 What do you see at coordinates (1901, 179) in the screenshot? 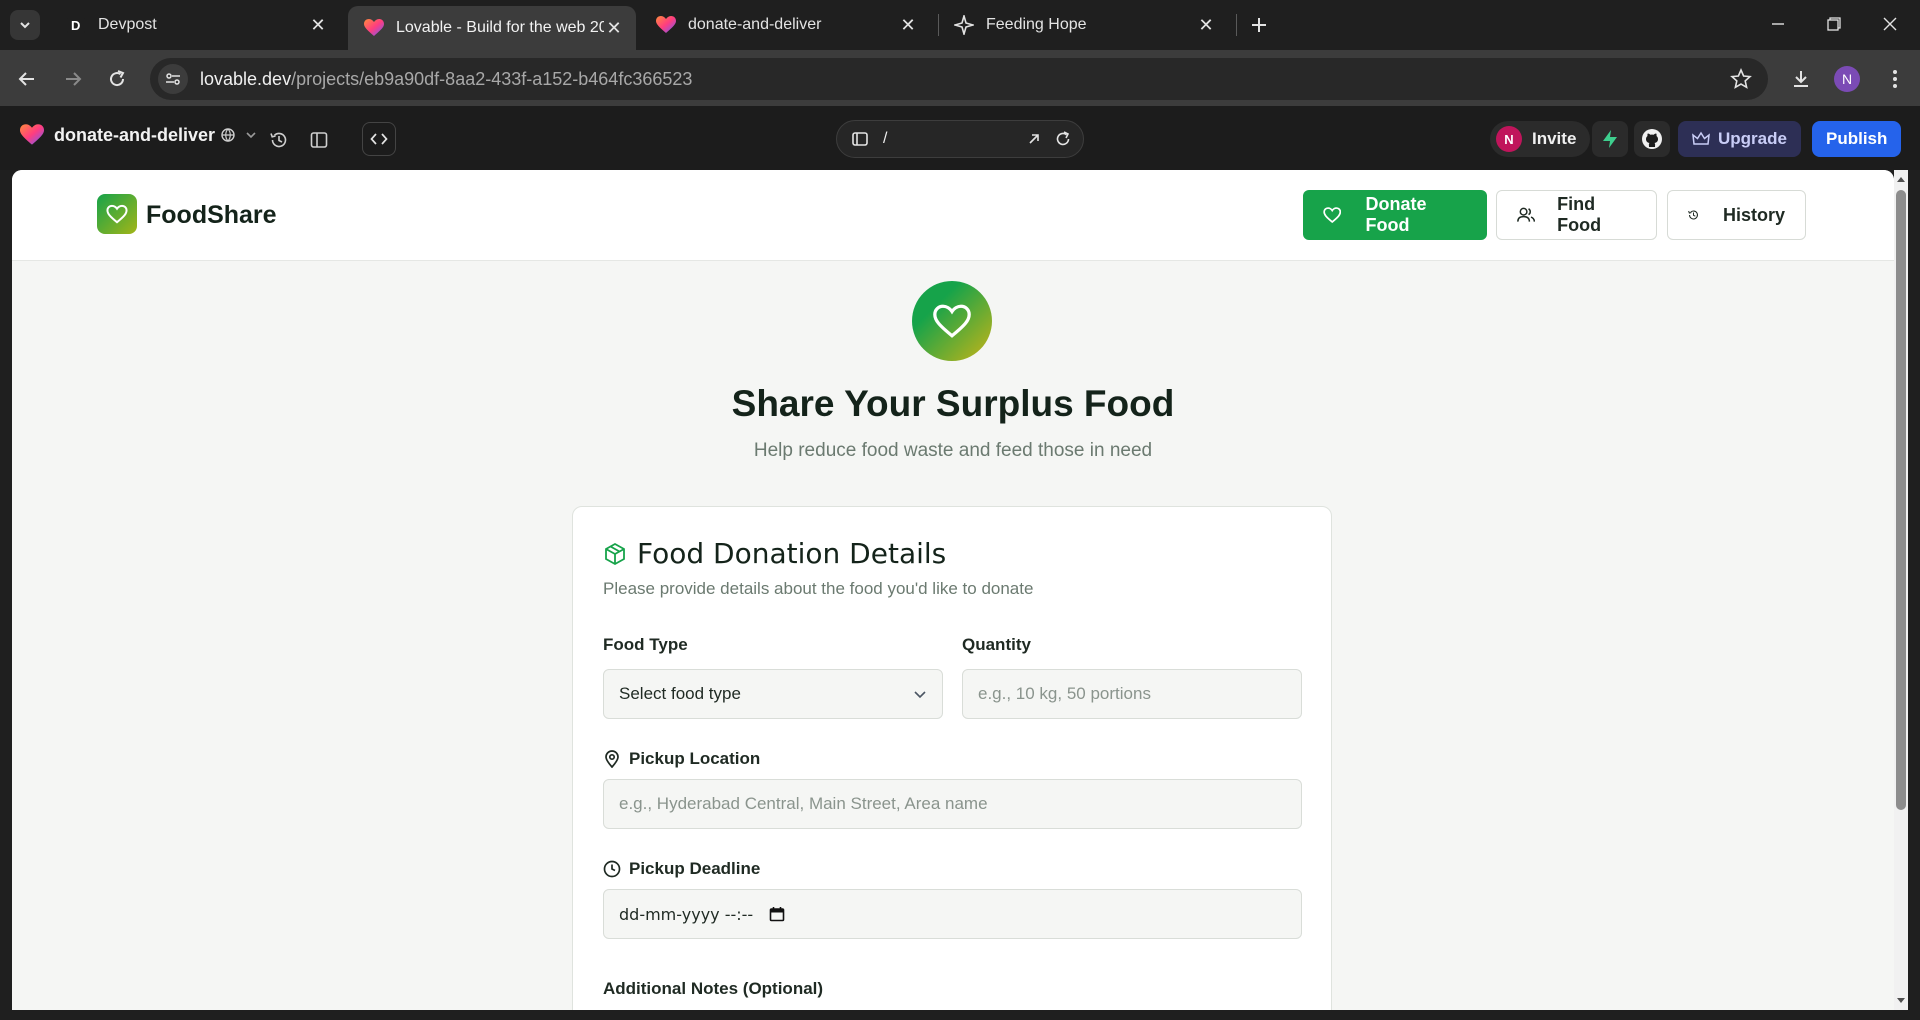
I see `scroll-up-arrow-icon` at bounding box center [1901, 179].